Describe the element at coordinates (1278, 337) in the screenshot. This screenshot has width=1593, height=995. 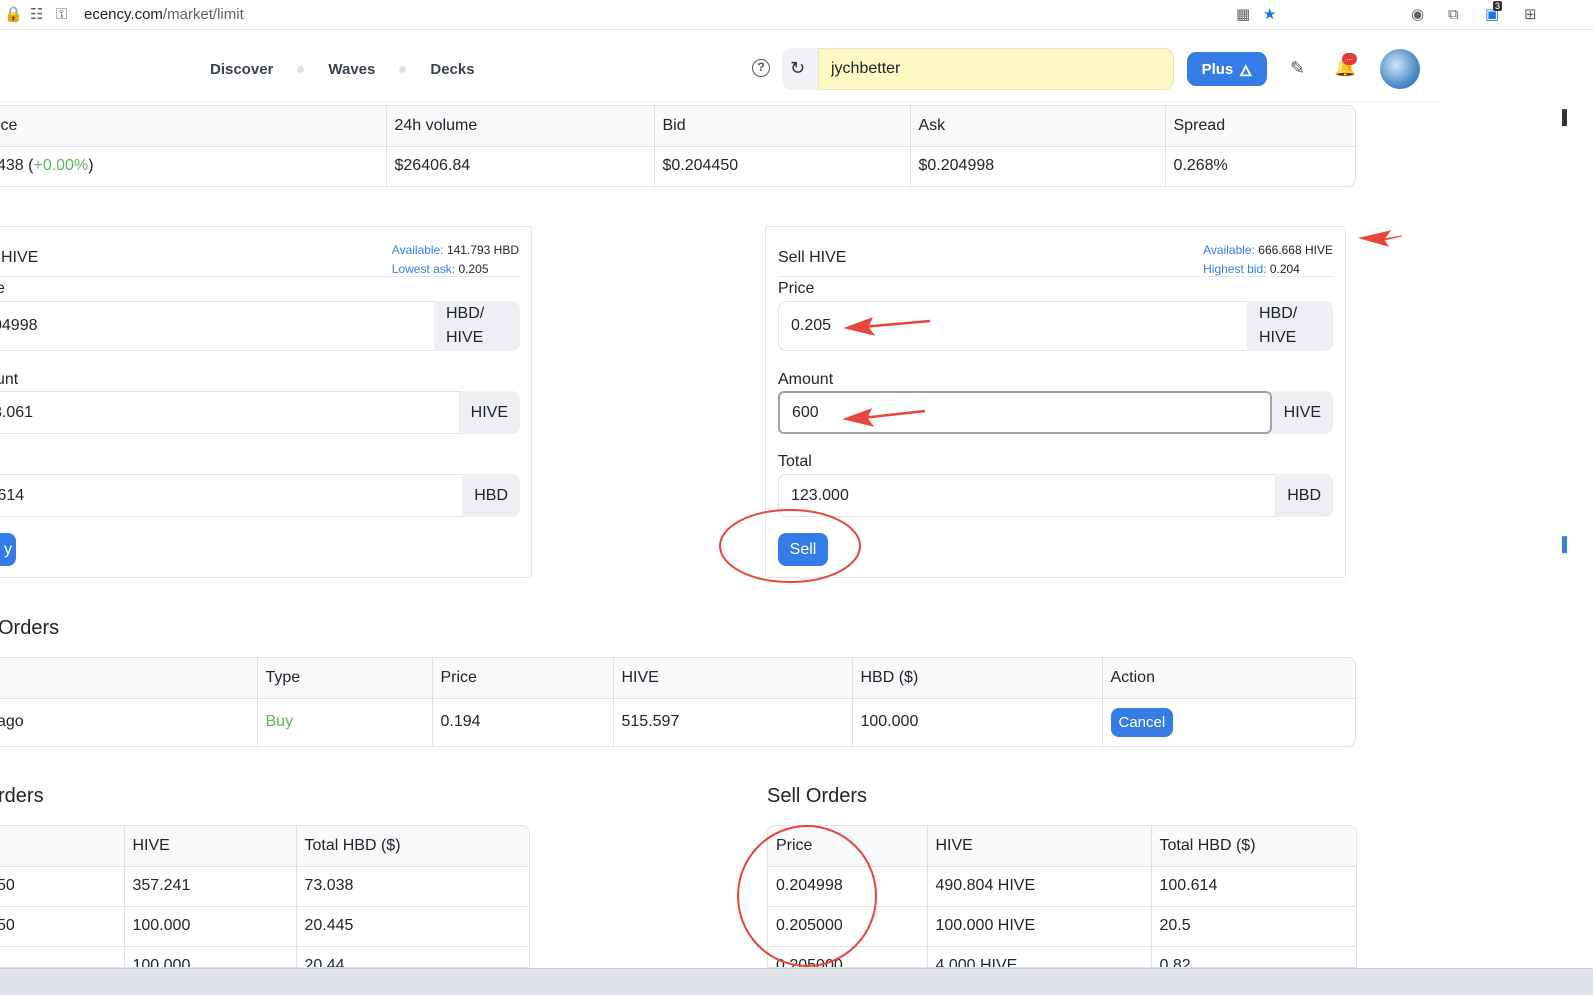
I see `sell-price-unit-2: HIVE` at that location.